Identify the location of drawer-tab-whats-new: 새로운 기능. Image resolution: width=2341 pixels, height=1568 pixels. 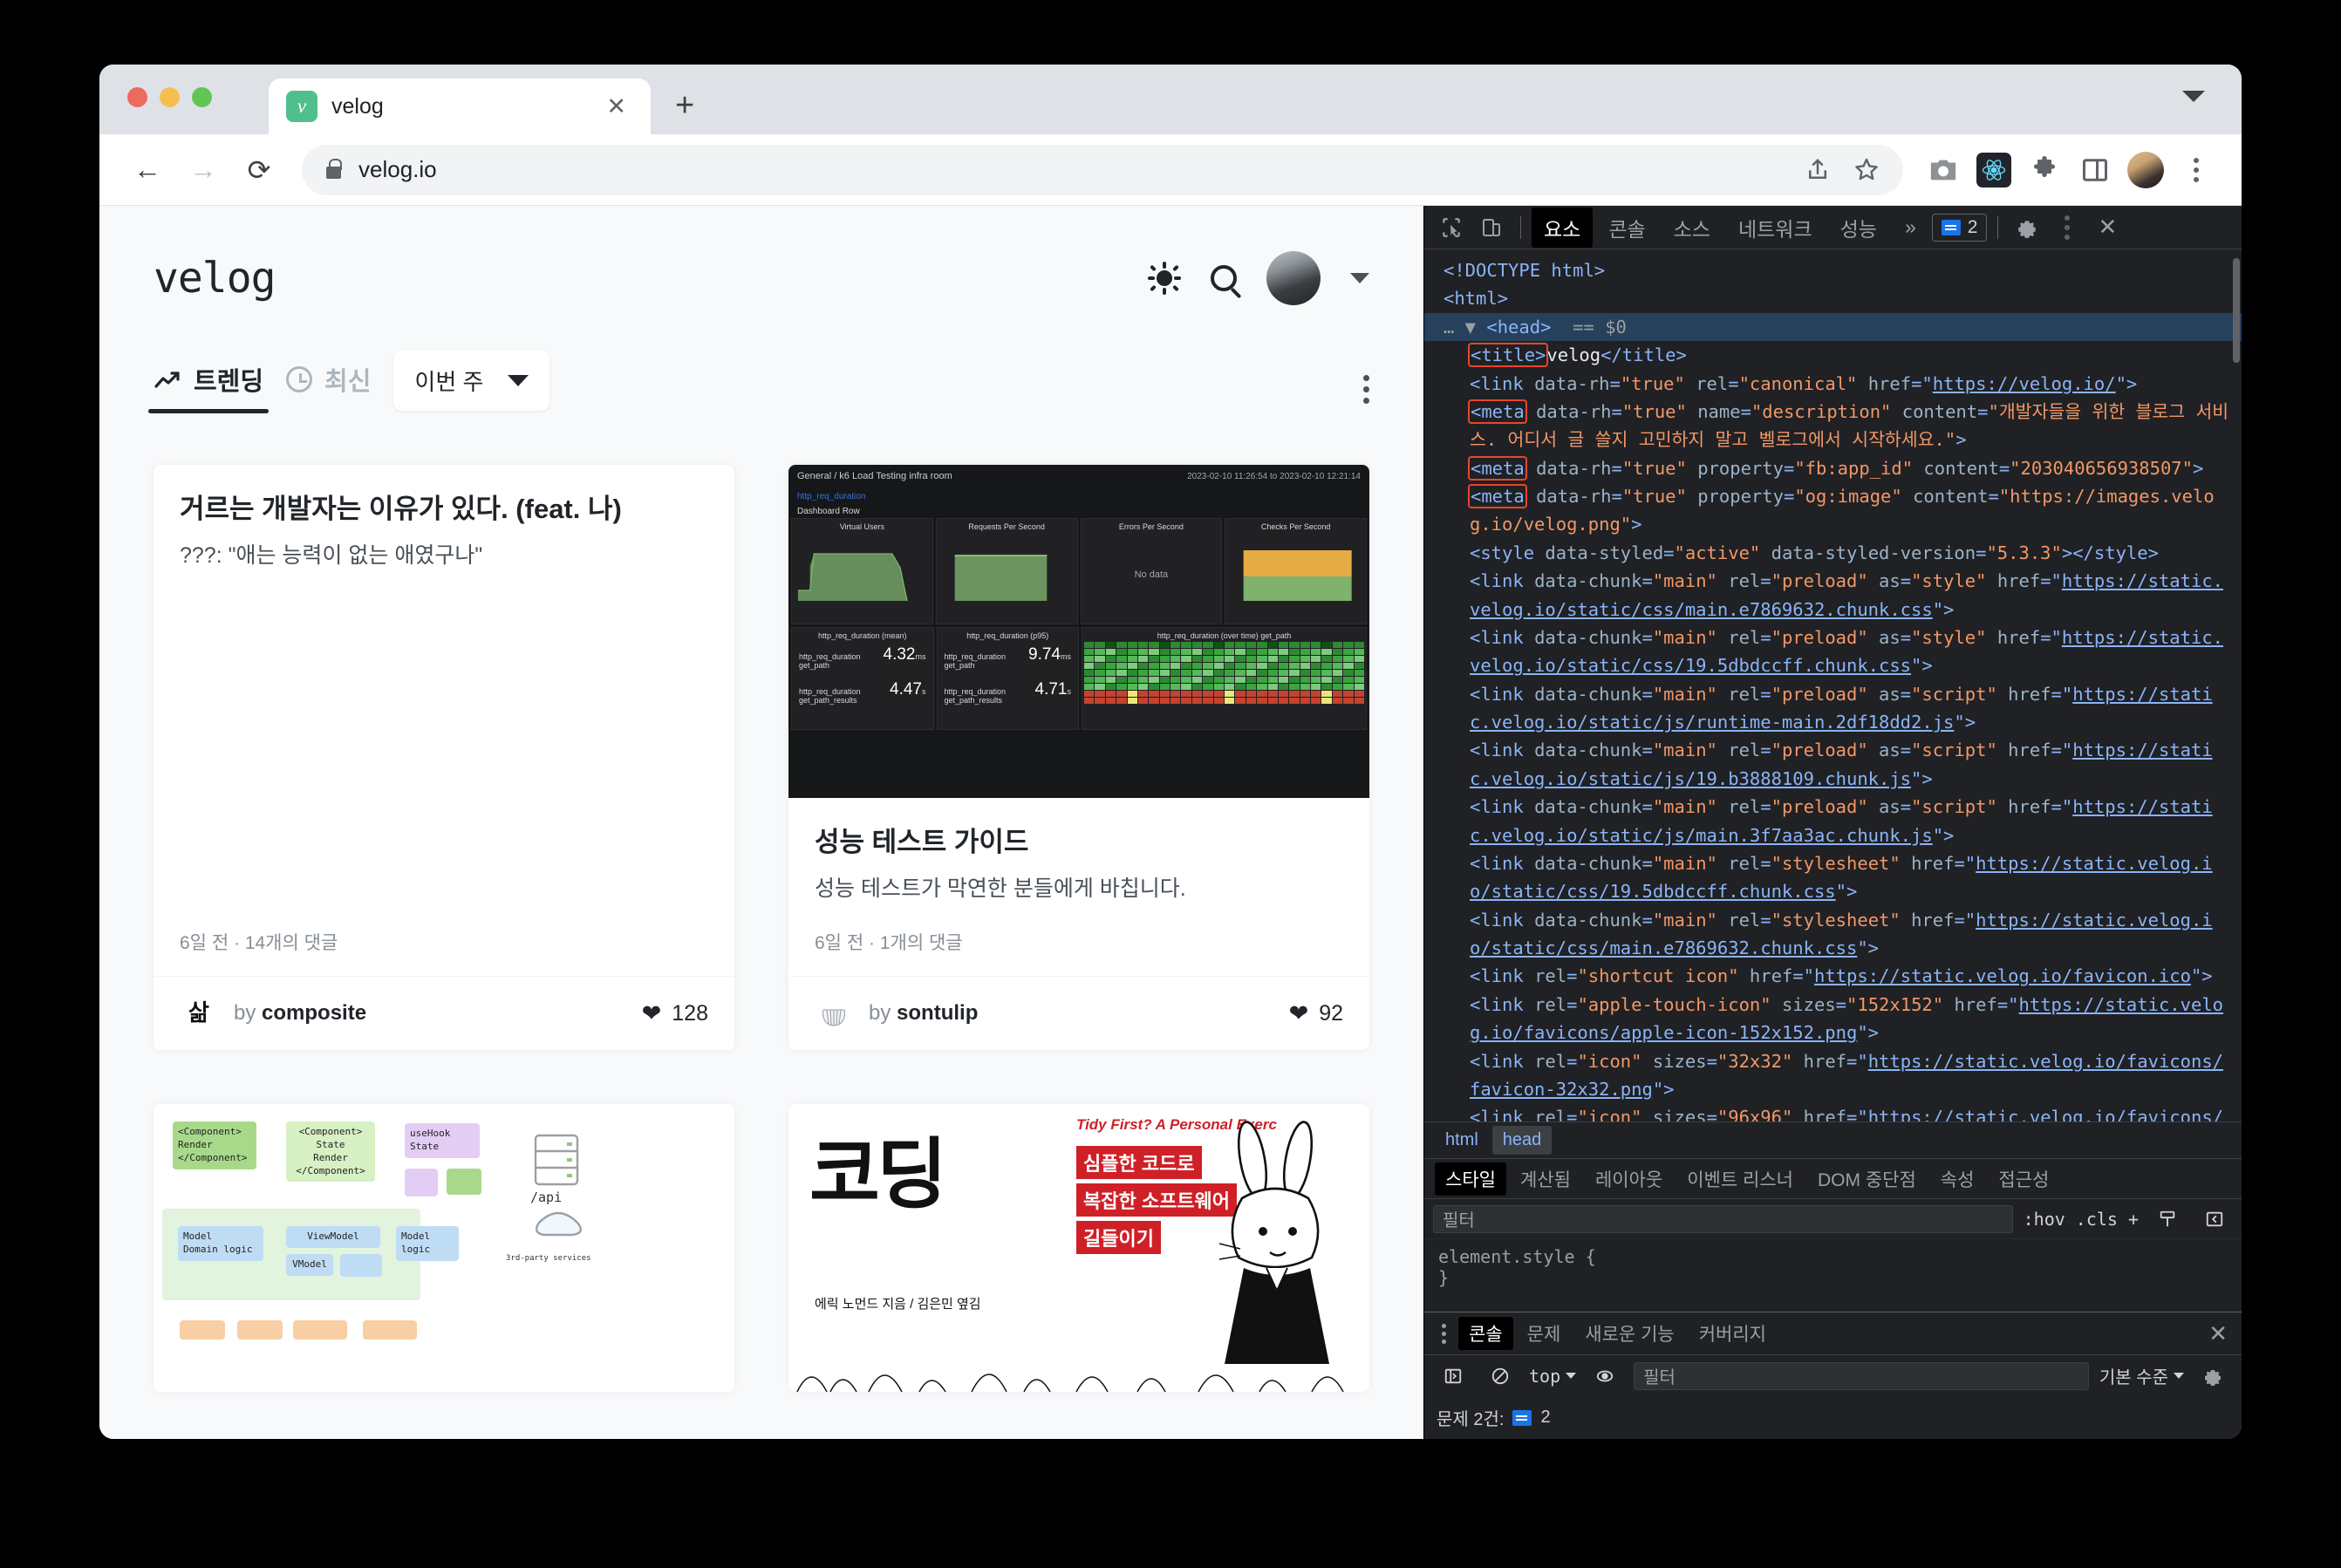
(1629, 1333).